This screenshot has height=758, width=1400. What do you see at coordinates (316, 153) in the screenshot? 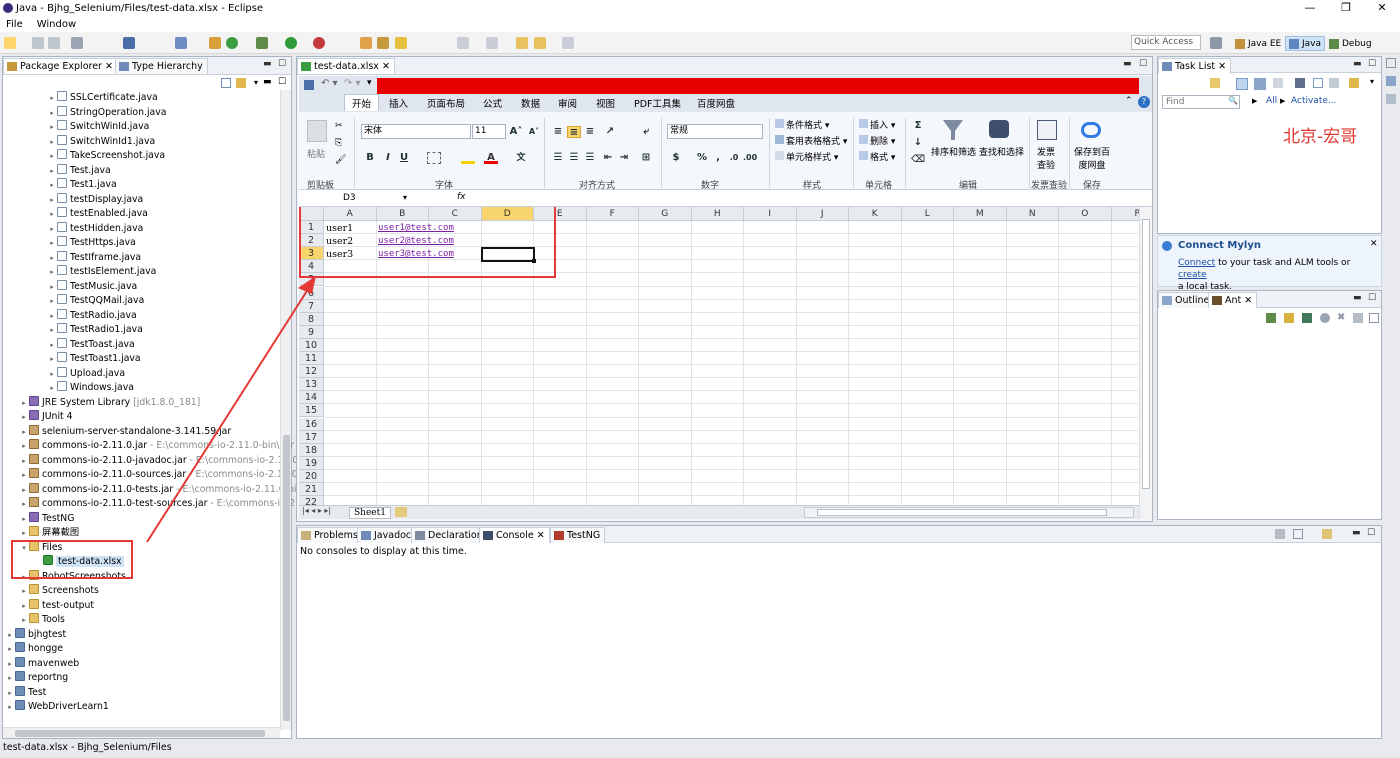
I see `paste-label: 粘贴` at bounding box center [316, 153].